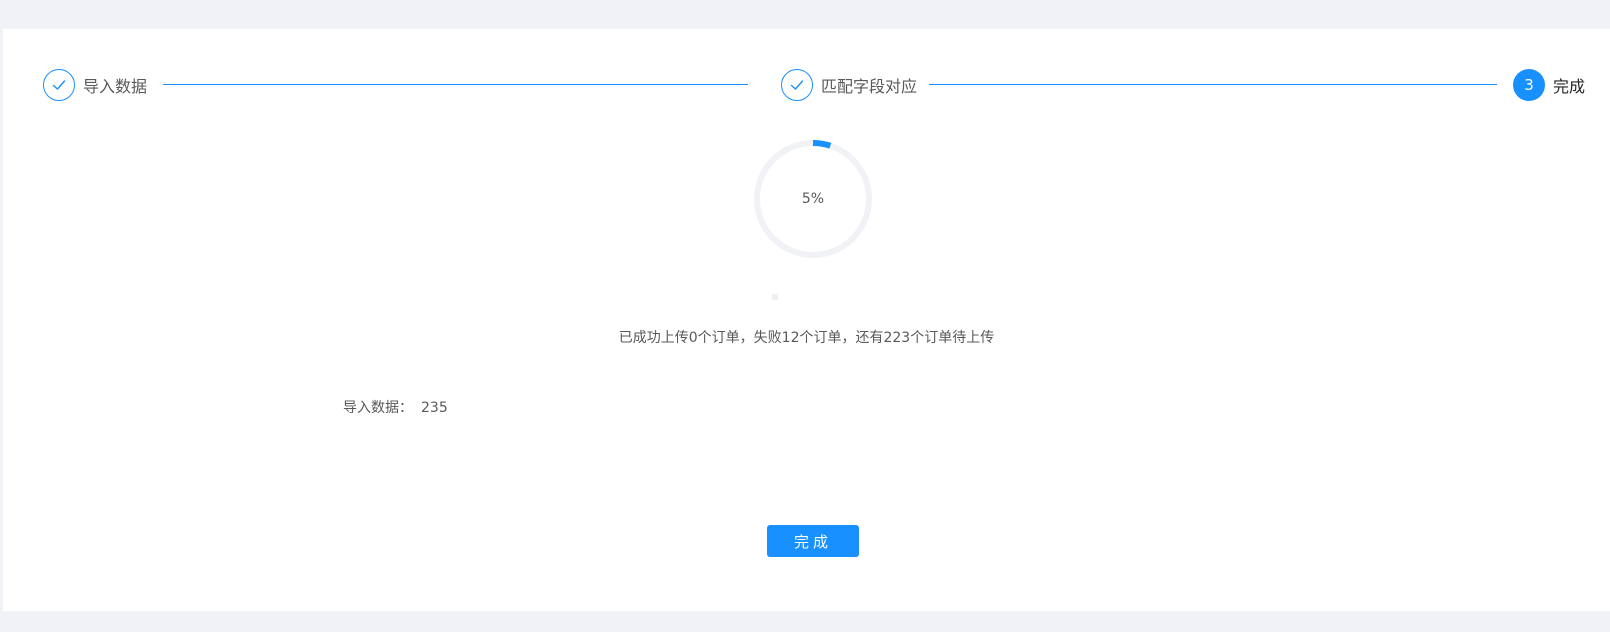 The image size is (1610, 632). Describe the element at coordinates (775, 297) in the screenshot. I see `loading-dot` at that location.